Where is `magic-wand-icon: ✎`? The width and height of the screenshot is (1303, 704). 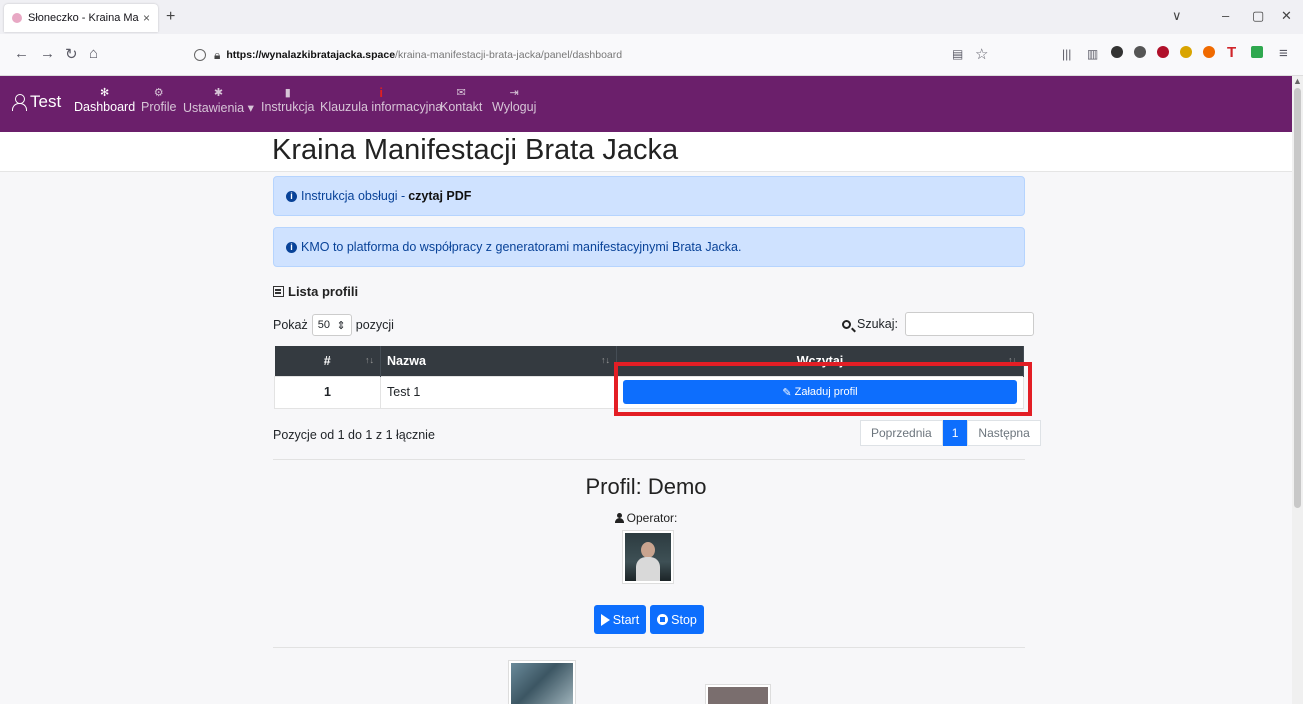 magic-wand-icon: ✎ is located at coordinates (787, 392).